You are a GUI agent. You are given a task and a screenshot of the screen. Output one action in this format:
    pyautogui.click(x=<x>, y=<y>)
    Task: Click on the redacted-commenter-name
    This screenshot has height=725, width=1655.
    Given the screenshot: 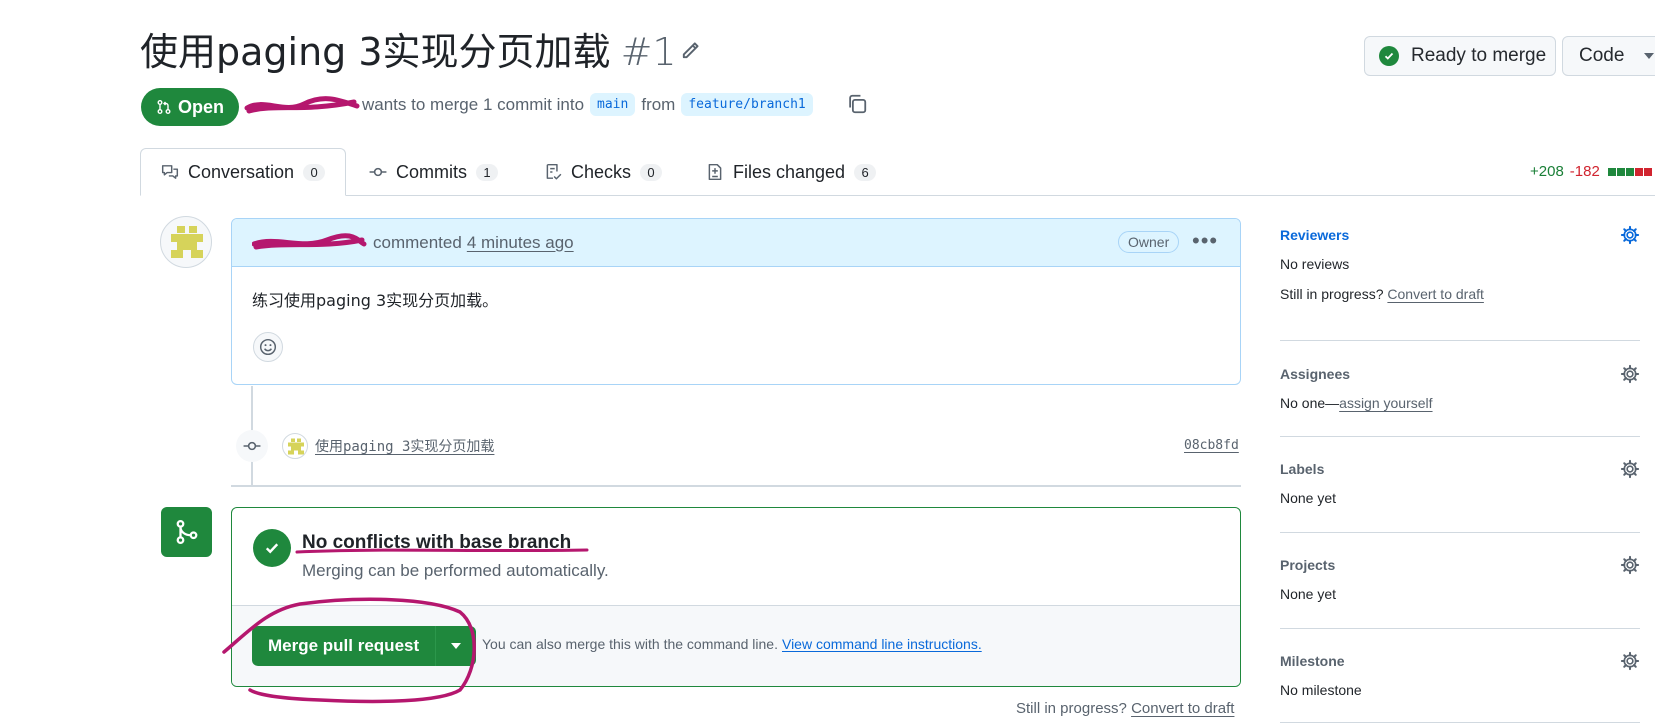 What is the action you would take?
    pyautogui.click(x=309, y=240)
    